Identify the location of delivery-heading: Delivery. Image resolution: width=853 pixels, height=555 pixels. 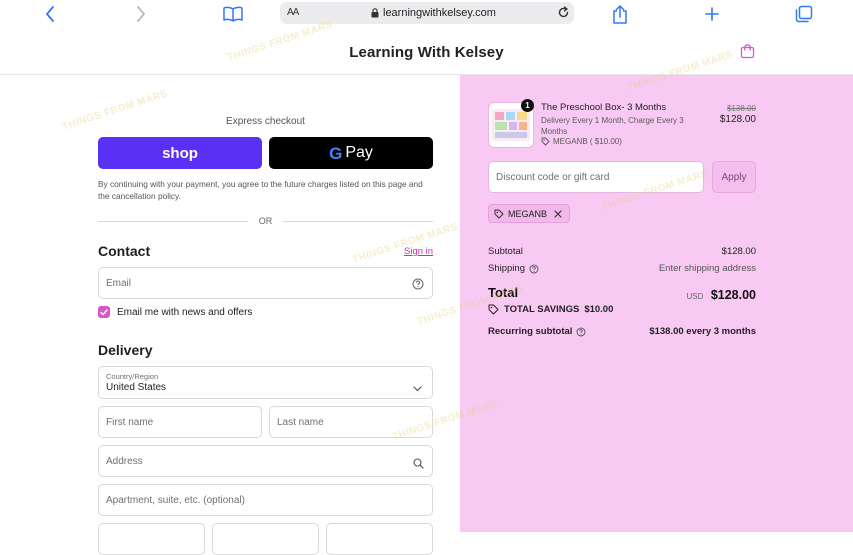
(125, 350).